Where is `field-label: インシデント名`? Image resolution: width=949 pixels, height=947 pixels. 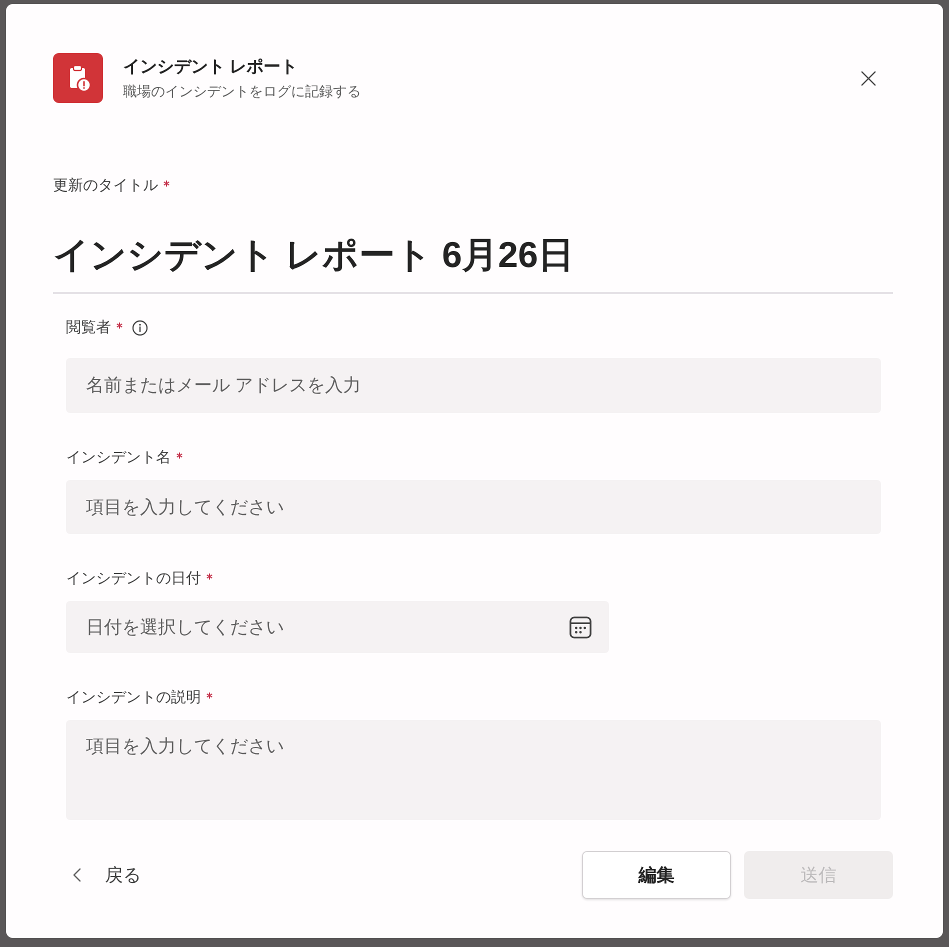 field-label: インシデント名 is located at coordinates (118, 458).